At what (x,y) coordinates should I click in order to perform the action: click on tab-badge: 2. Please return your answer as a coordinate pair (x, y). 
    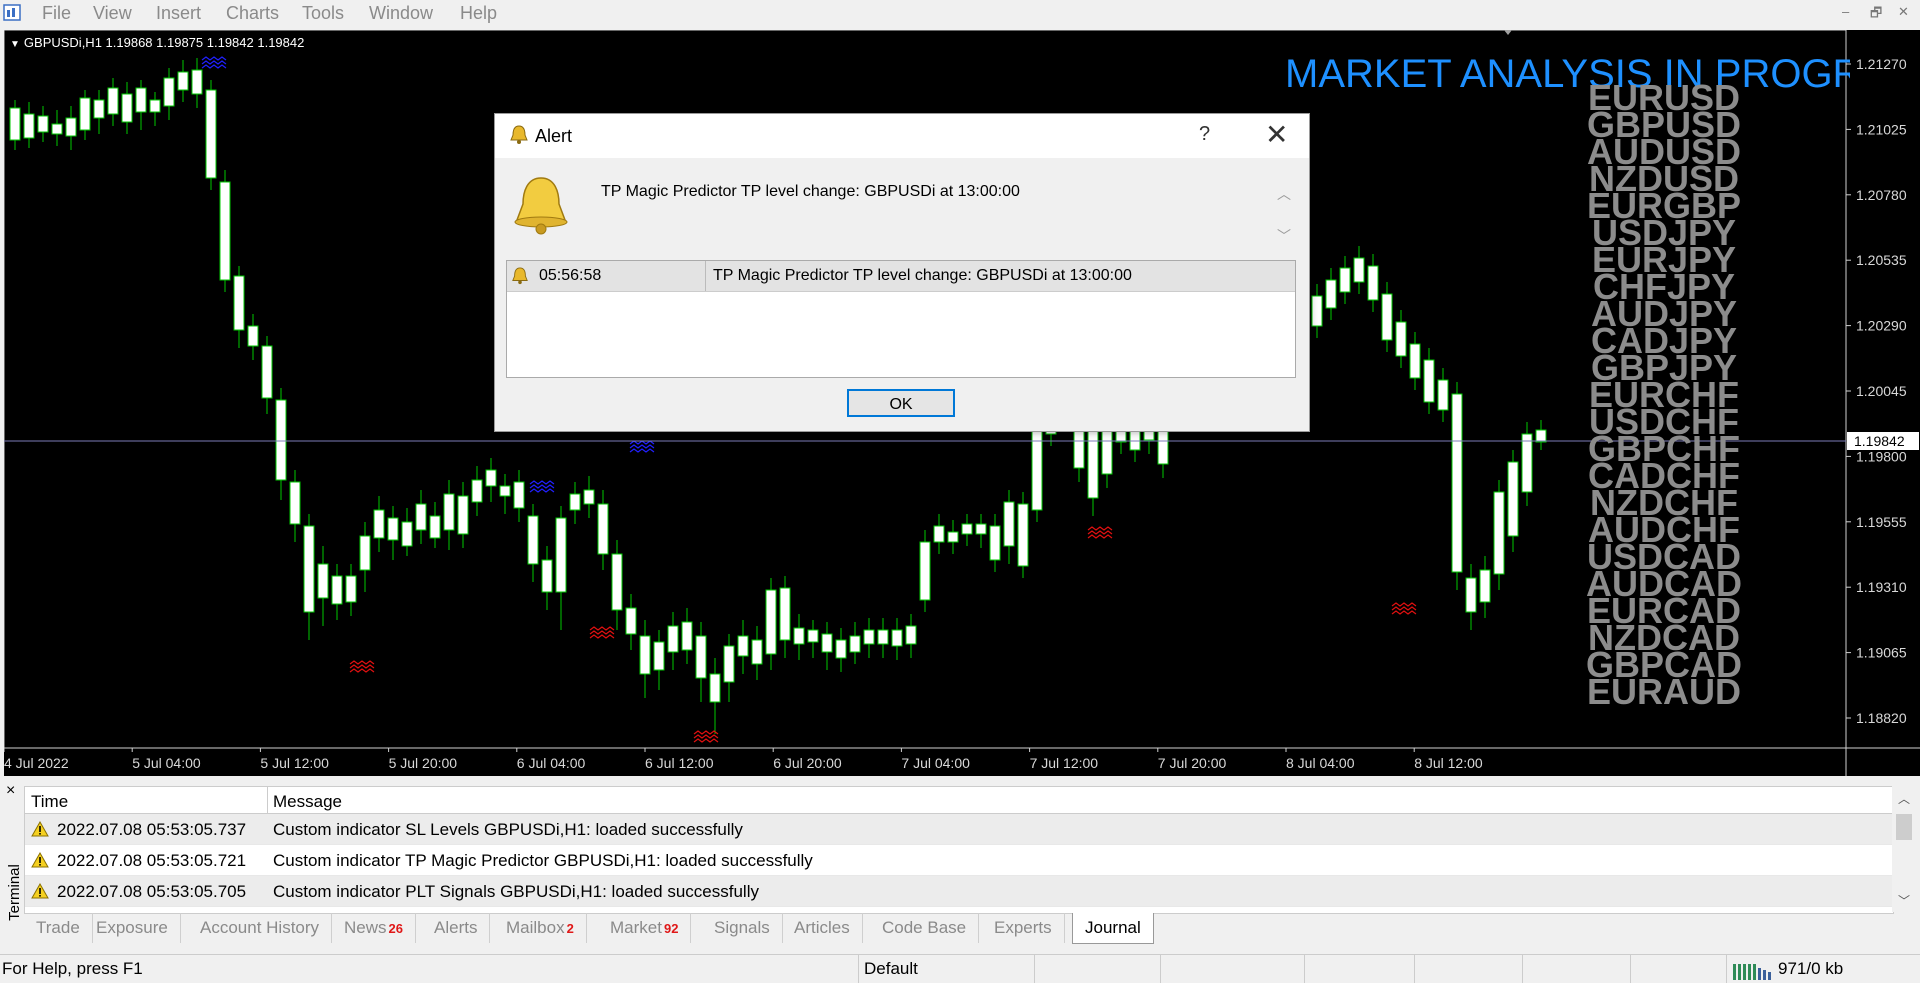
    Looking at the image, I should click on (570, 928).